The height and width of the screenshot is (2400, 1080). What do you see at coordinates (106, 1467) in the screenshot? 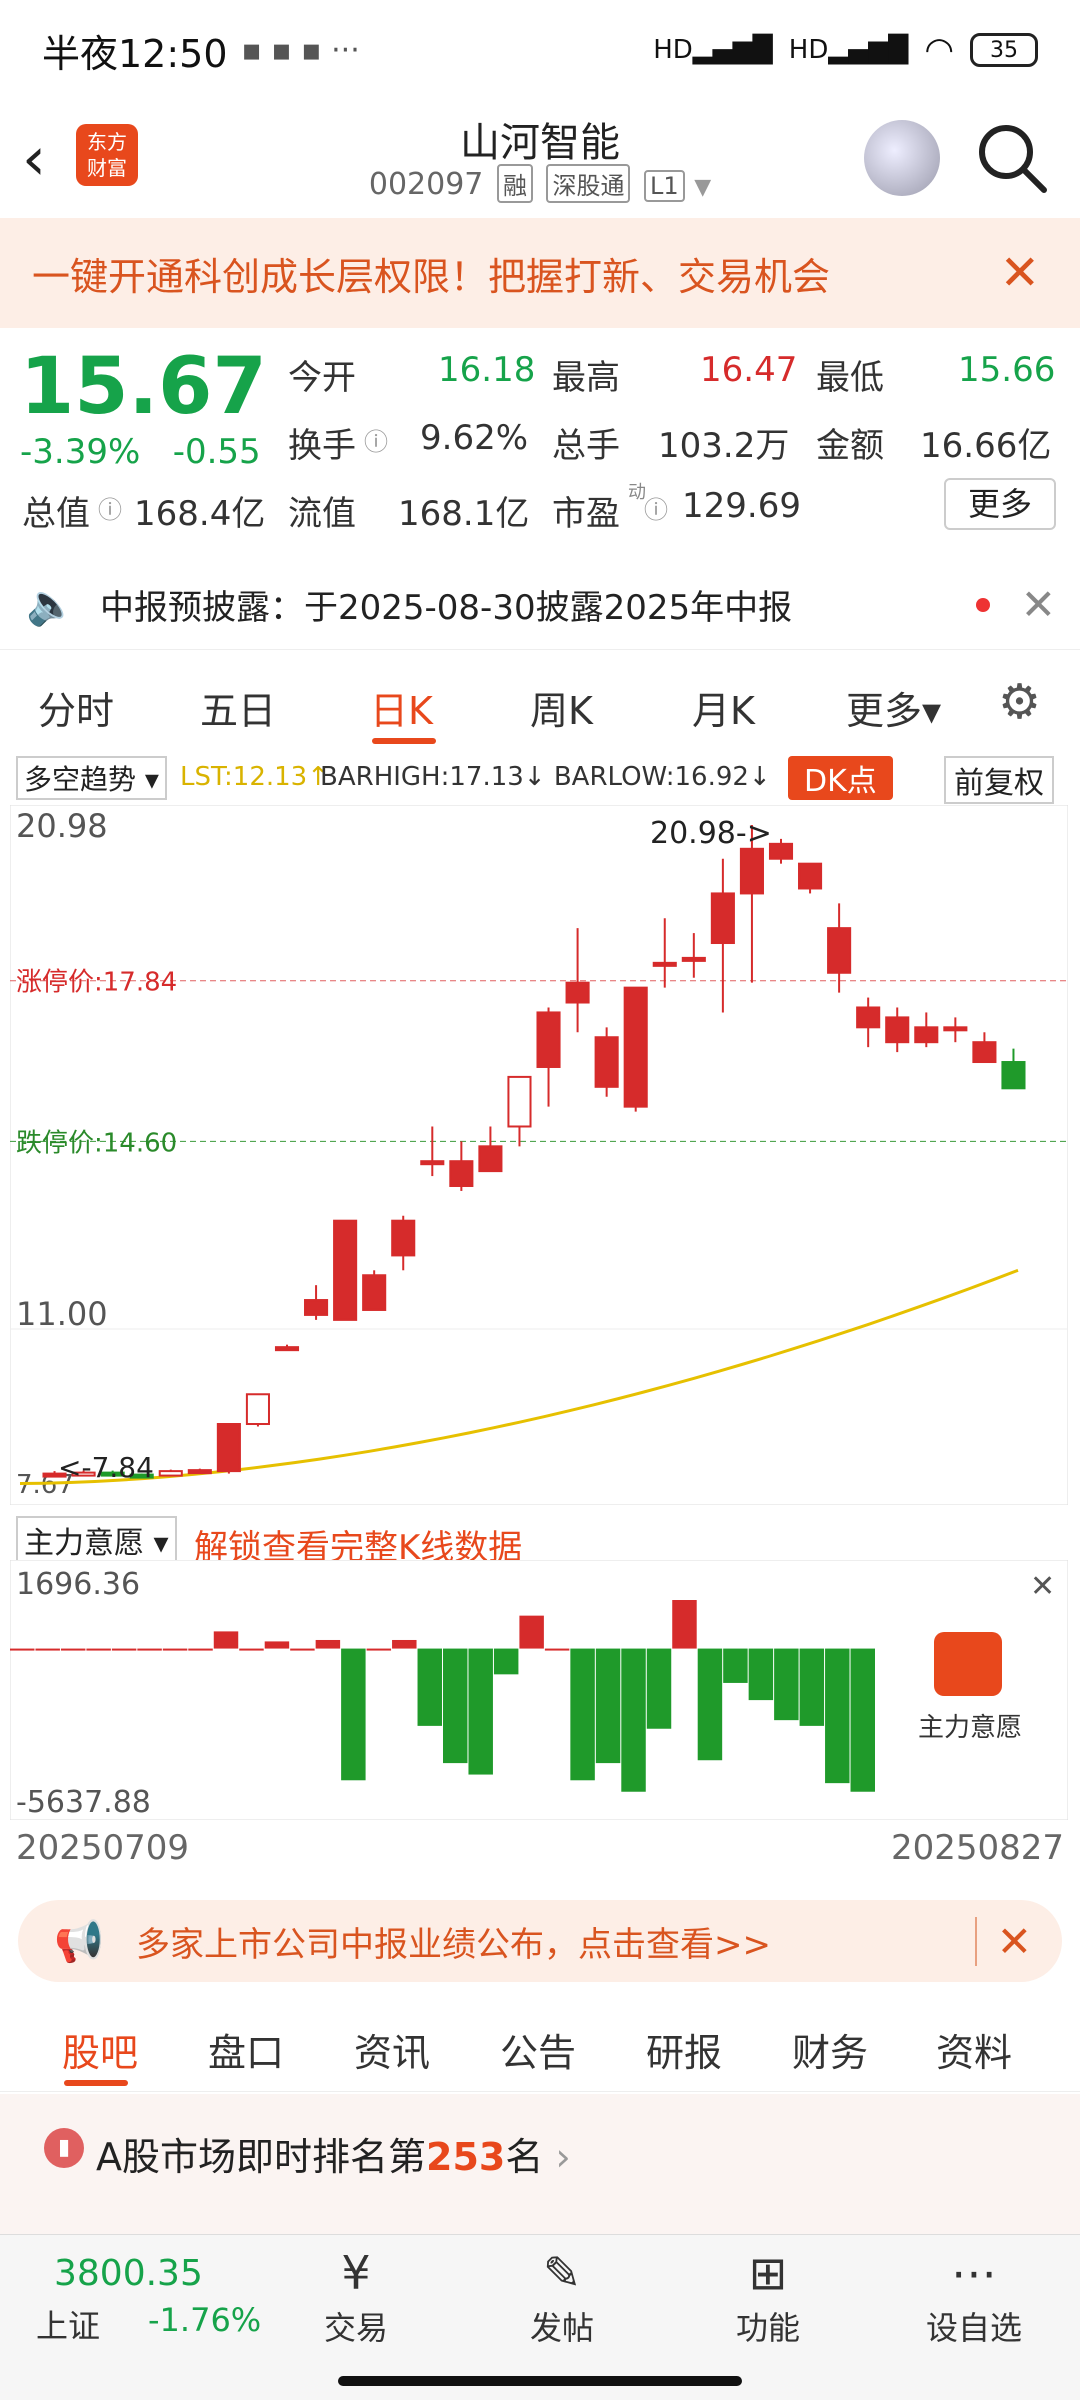
I see `low-annotation: <-7.84` at bounding box center [106, 1467].